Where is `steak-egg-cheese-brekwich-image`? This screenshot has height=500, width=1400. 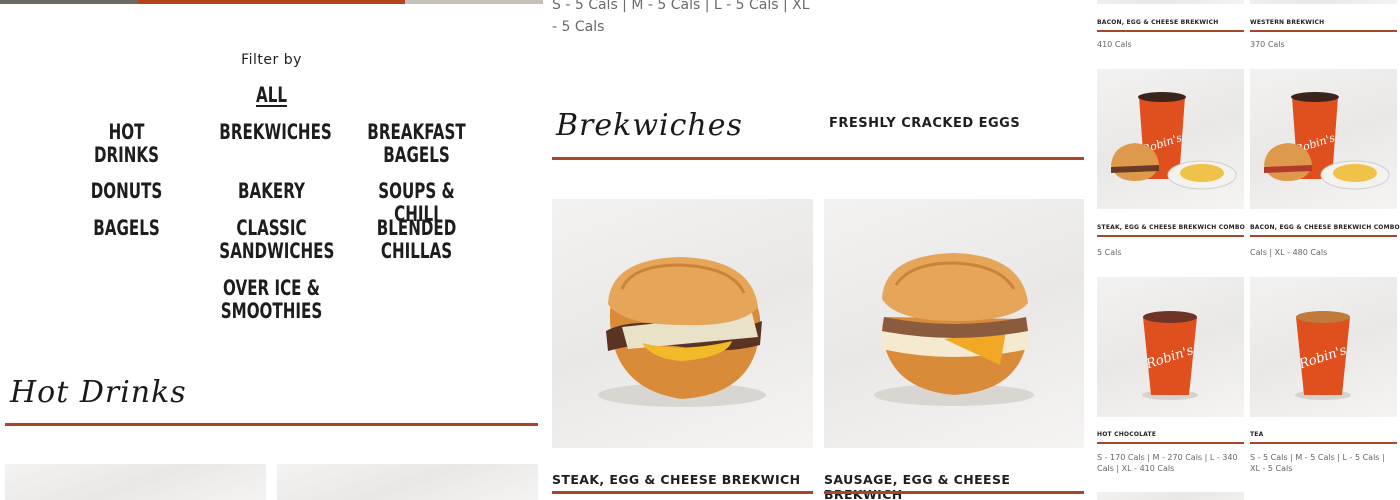 steak-egg-cheese-brekwich-image is located at coordinates (682, 323).